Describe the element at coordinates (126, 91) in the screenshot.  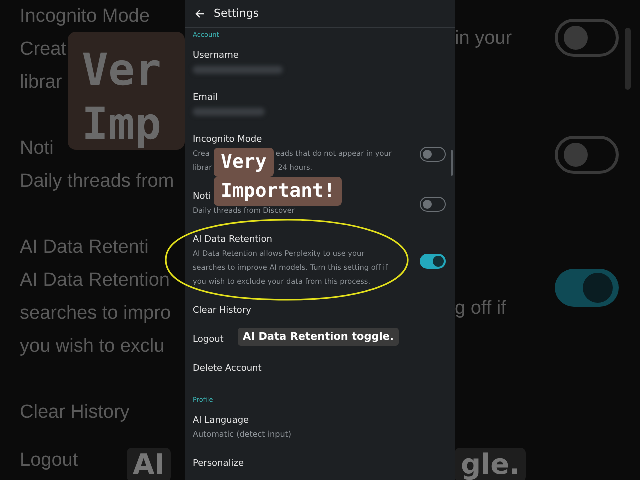
I see `backdrop-caption: Ver Imp` at that location.